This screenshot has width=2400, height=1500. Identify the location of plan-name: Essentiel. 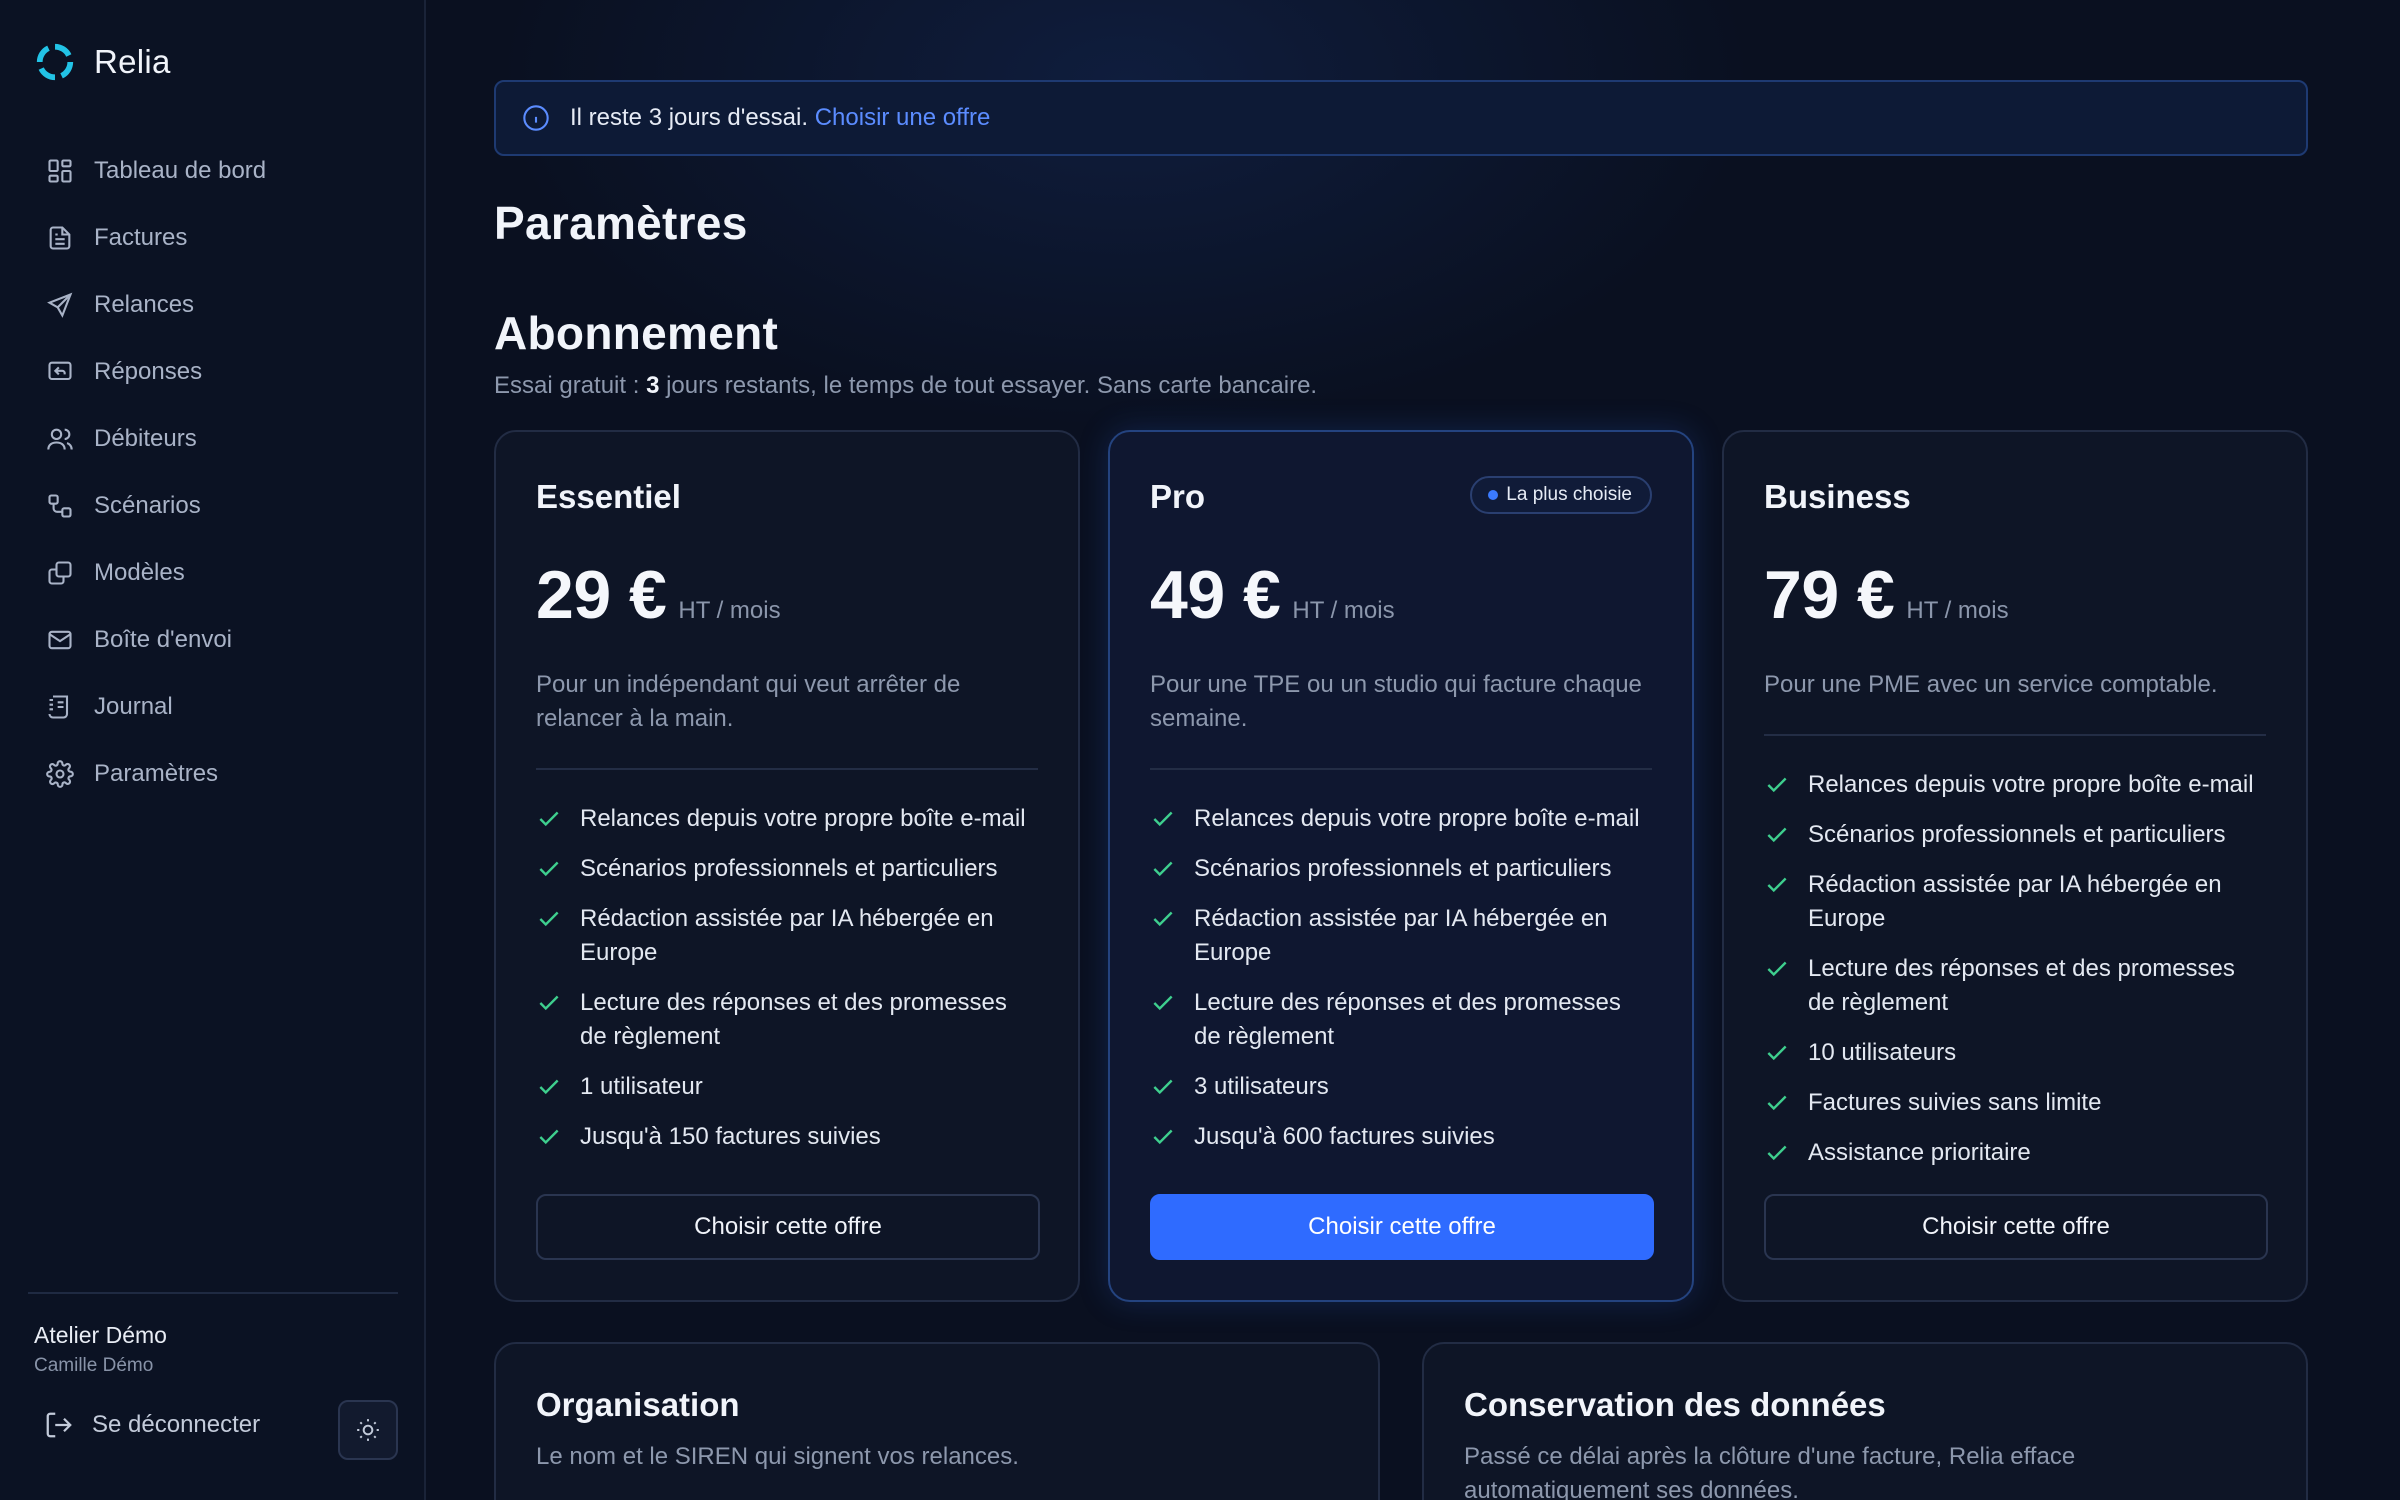
(608, 496).